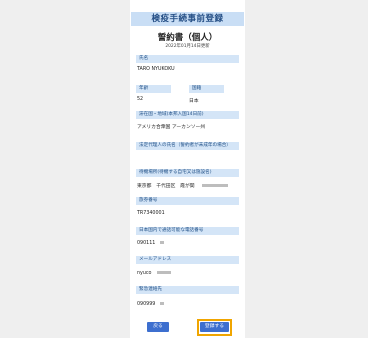  I want to click on age-value: 52, so click(140, 99).